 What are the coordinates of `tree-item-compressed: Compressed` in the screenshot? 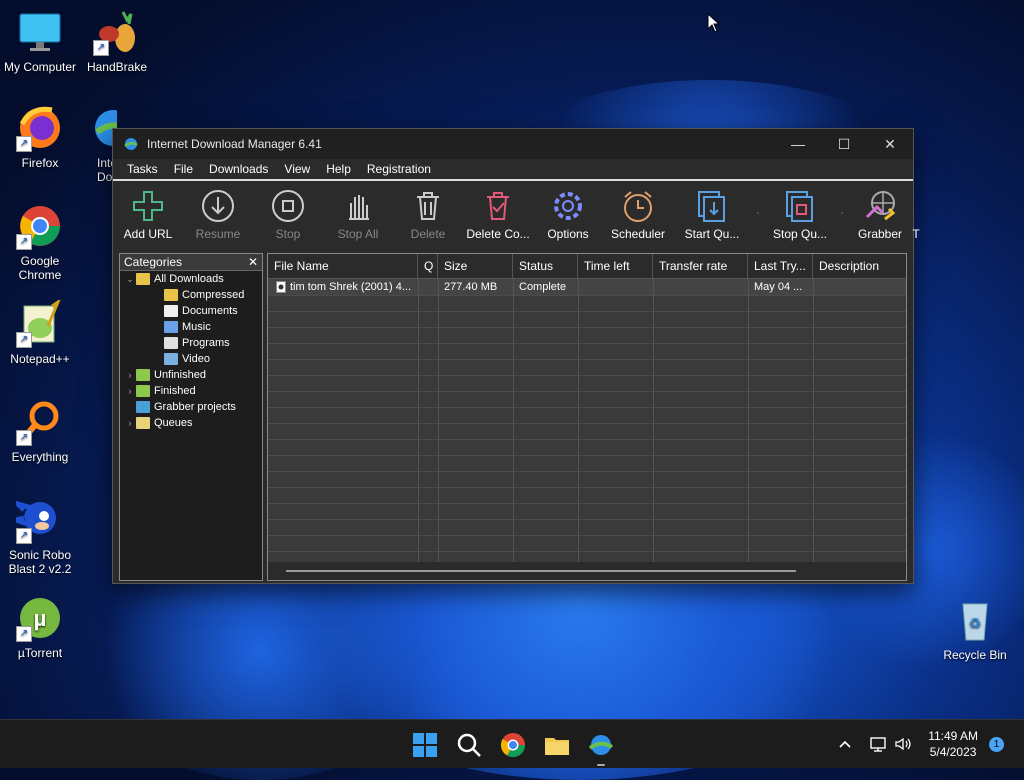 It's located at (191, 295).